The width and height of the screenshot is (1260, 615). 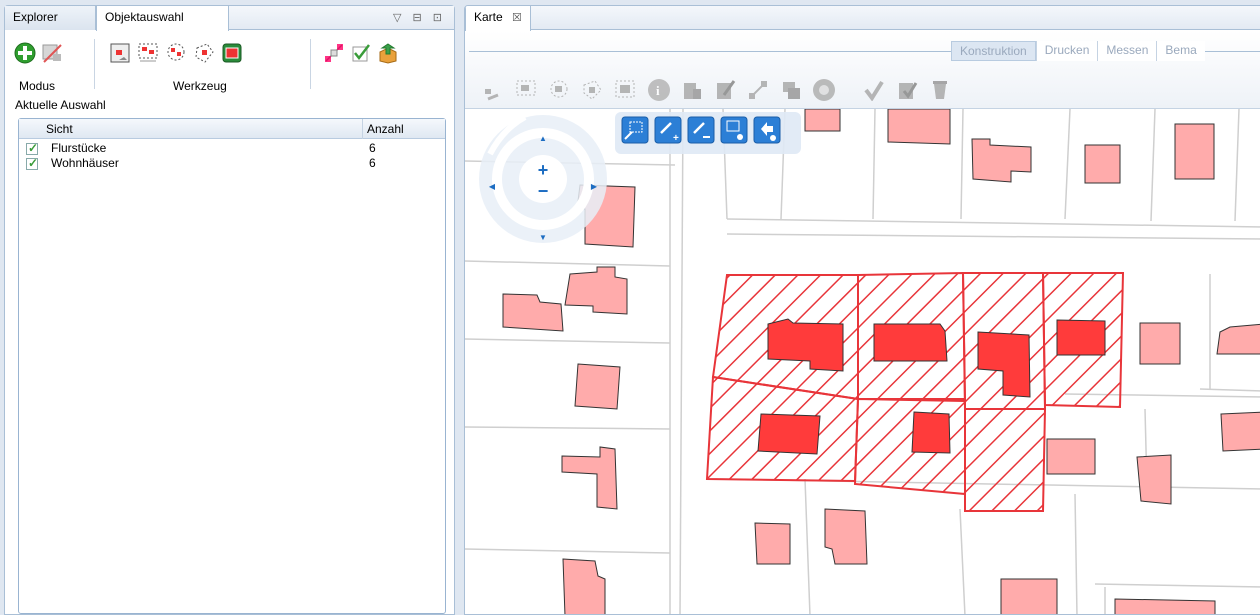 I want to click on select-buffer-tool-icon, so click(x=625, y=90).